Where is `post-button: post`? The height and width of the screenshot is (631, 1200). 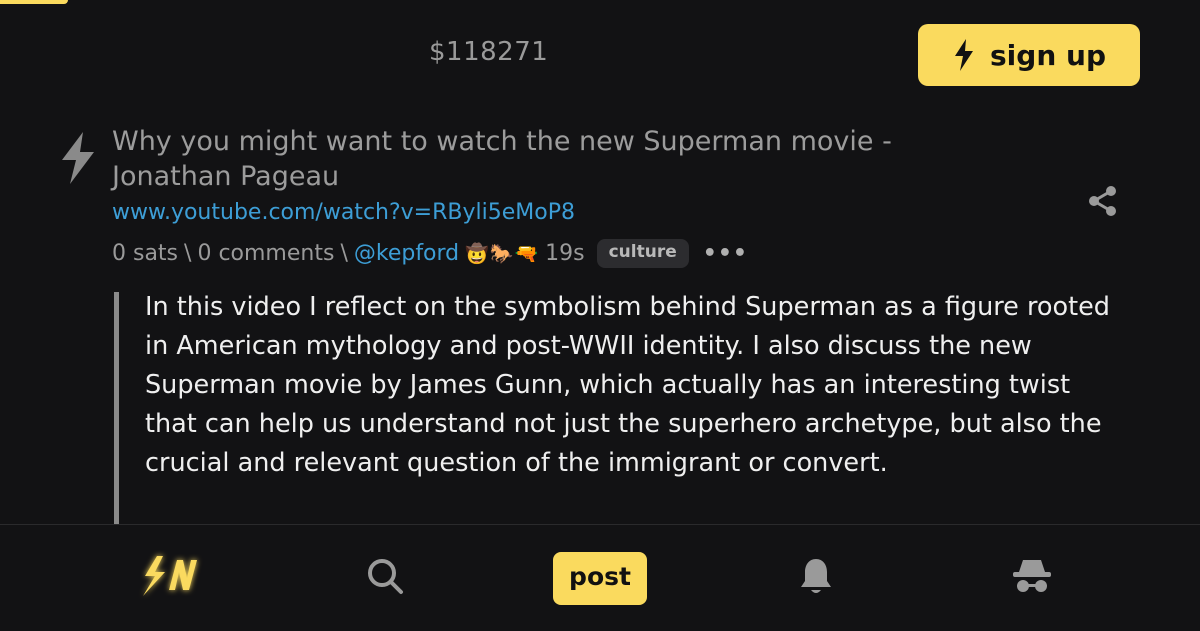
post-button: post is located at coordinates (600, 578).